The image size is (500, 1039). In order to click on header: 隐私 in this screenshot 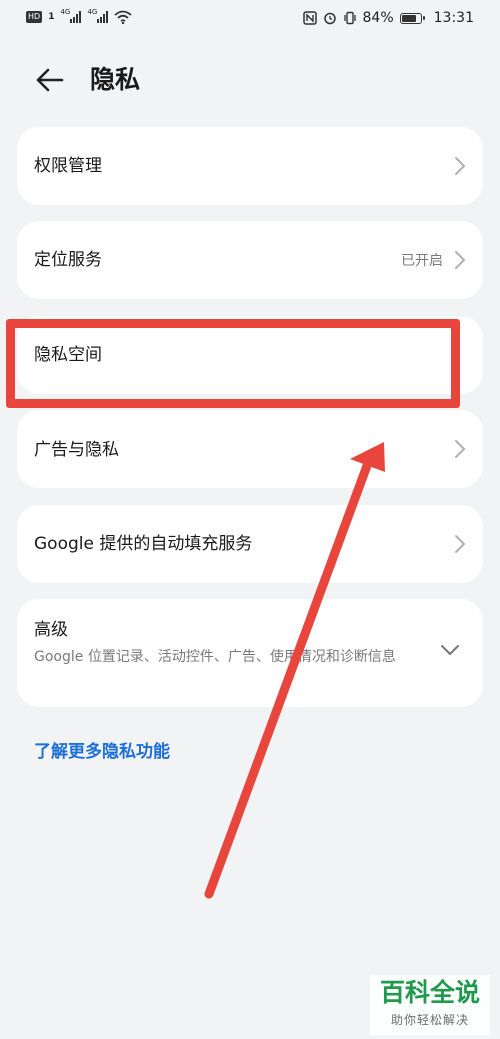, I will do `click(250, 80)`.